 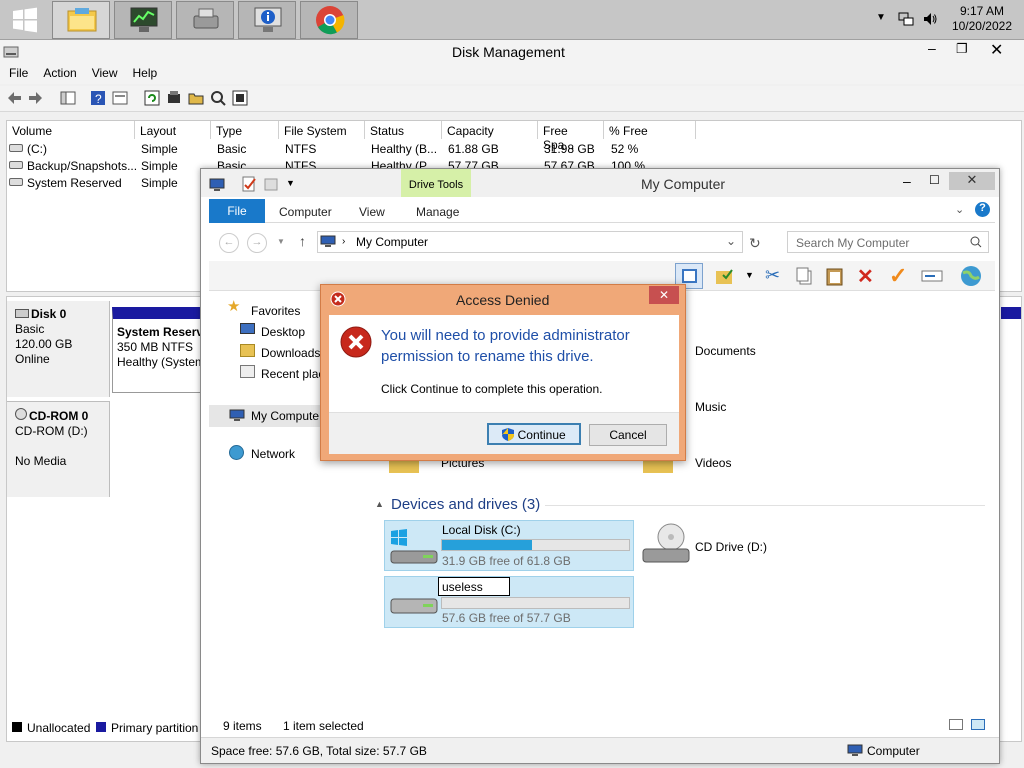 I want to click on properties-icon, so click(x=120, y=98).